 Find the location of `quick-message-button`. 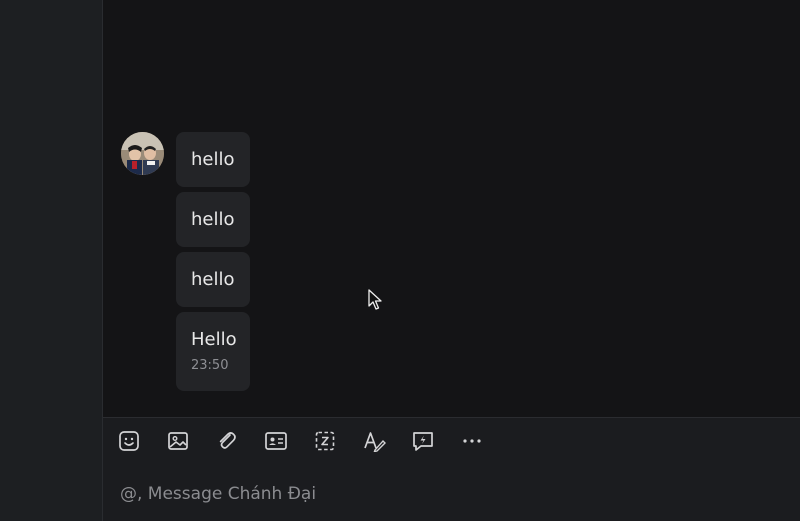

quick-message-button is located at coordinates (423, 441).